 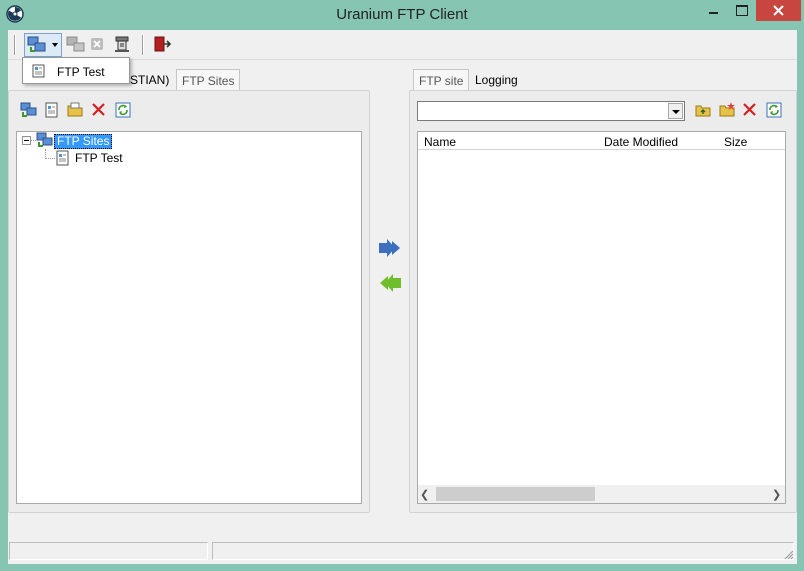 I want to click on close-icon, so click(x=778, y=10).